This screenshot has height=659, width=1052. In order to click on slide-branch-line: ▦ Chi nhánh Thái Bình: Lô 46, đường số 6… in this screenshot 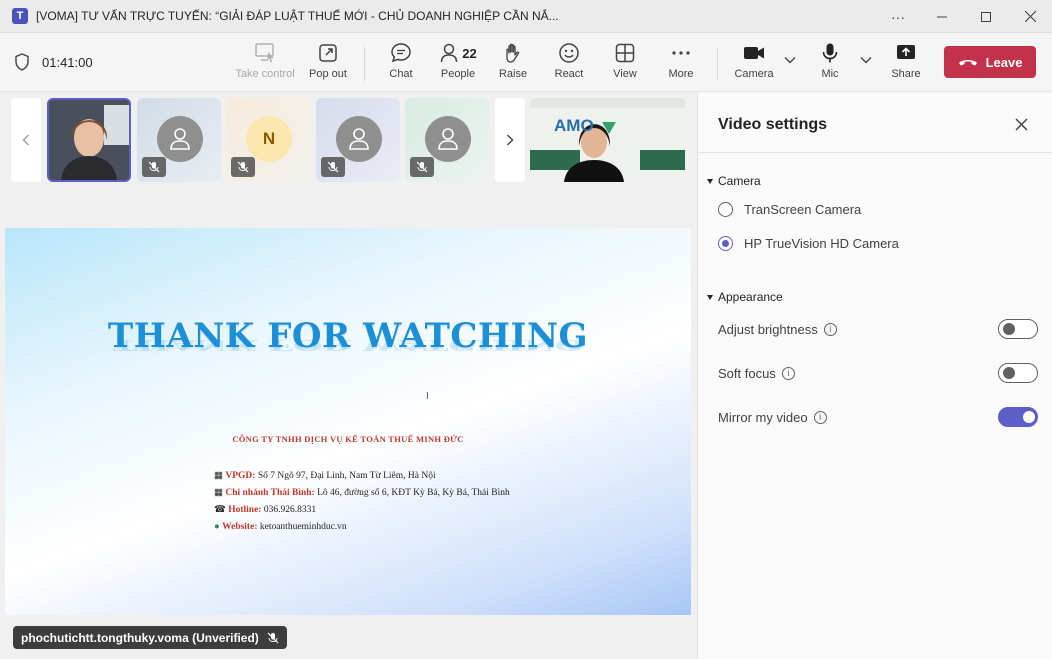, I will do `click(362, 493)`.